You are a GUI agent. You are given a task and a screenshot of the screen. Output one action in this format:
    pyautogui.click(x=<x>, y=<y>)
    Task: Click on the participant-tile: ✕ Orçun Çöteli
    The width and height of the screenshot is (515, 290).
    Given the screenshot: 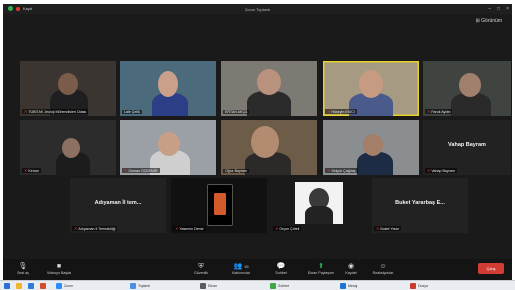 What is the action you would take?
    pyautogui.click(x=319, y=205)
    